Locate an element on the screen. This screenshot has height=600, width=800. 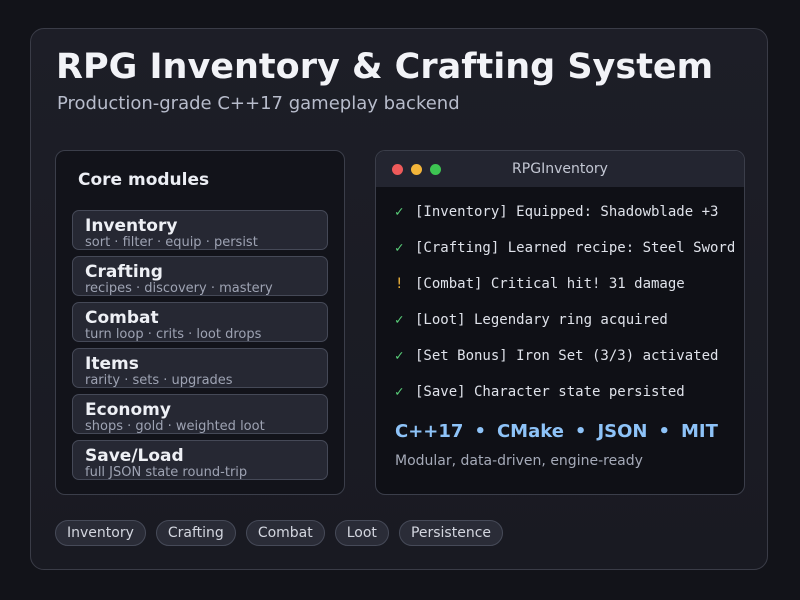
module-name: Items is located at coordinates (112, 364).